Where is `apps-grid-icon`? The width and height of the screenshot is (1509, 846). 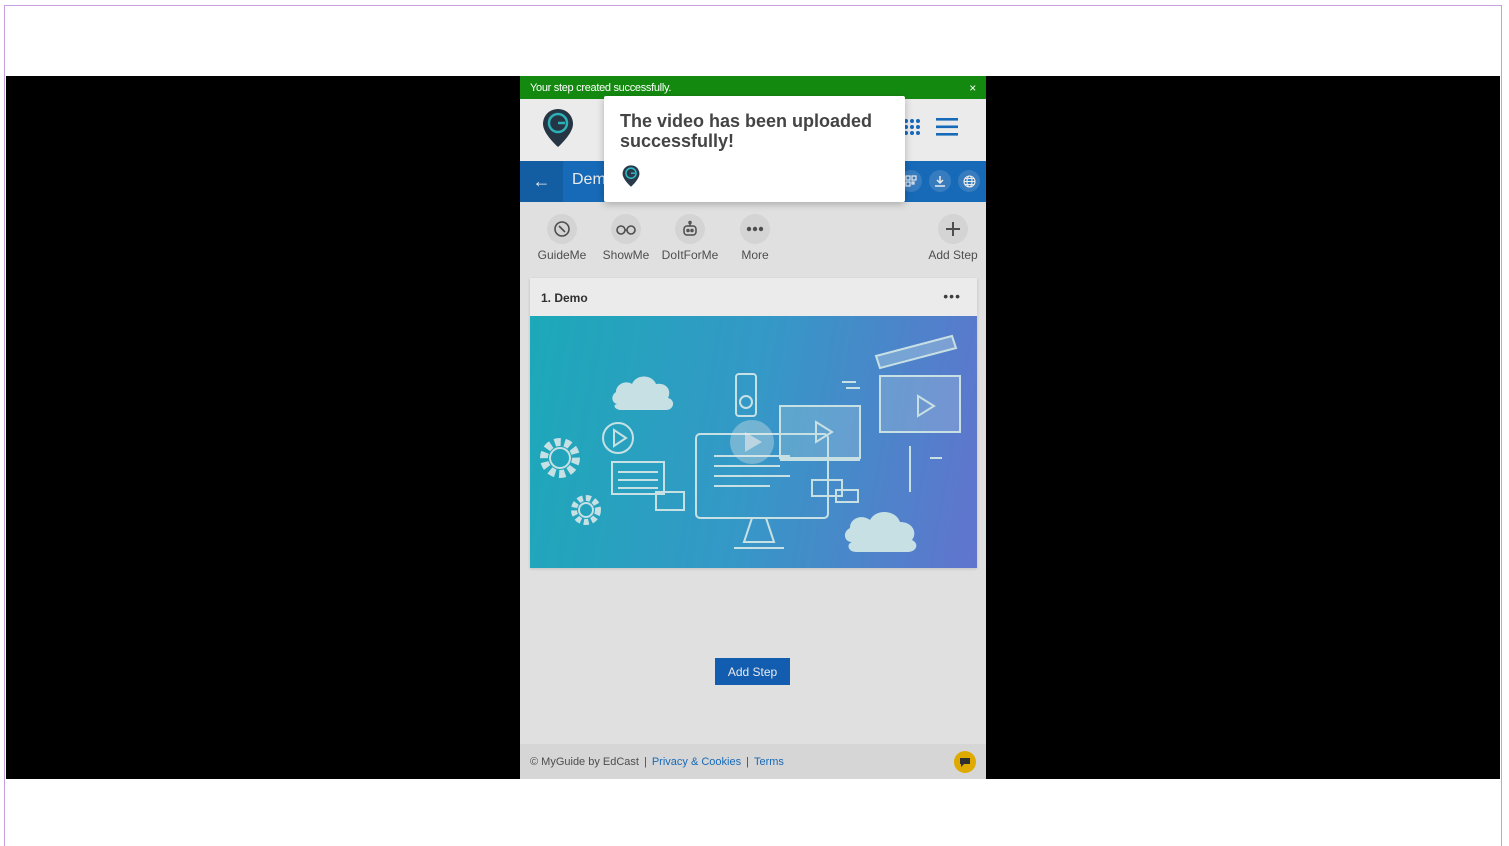 apps-grid-icon is located at coordinates (912, 129).